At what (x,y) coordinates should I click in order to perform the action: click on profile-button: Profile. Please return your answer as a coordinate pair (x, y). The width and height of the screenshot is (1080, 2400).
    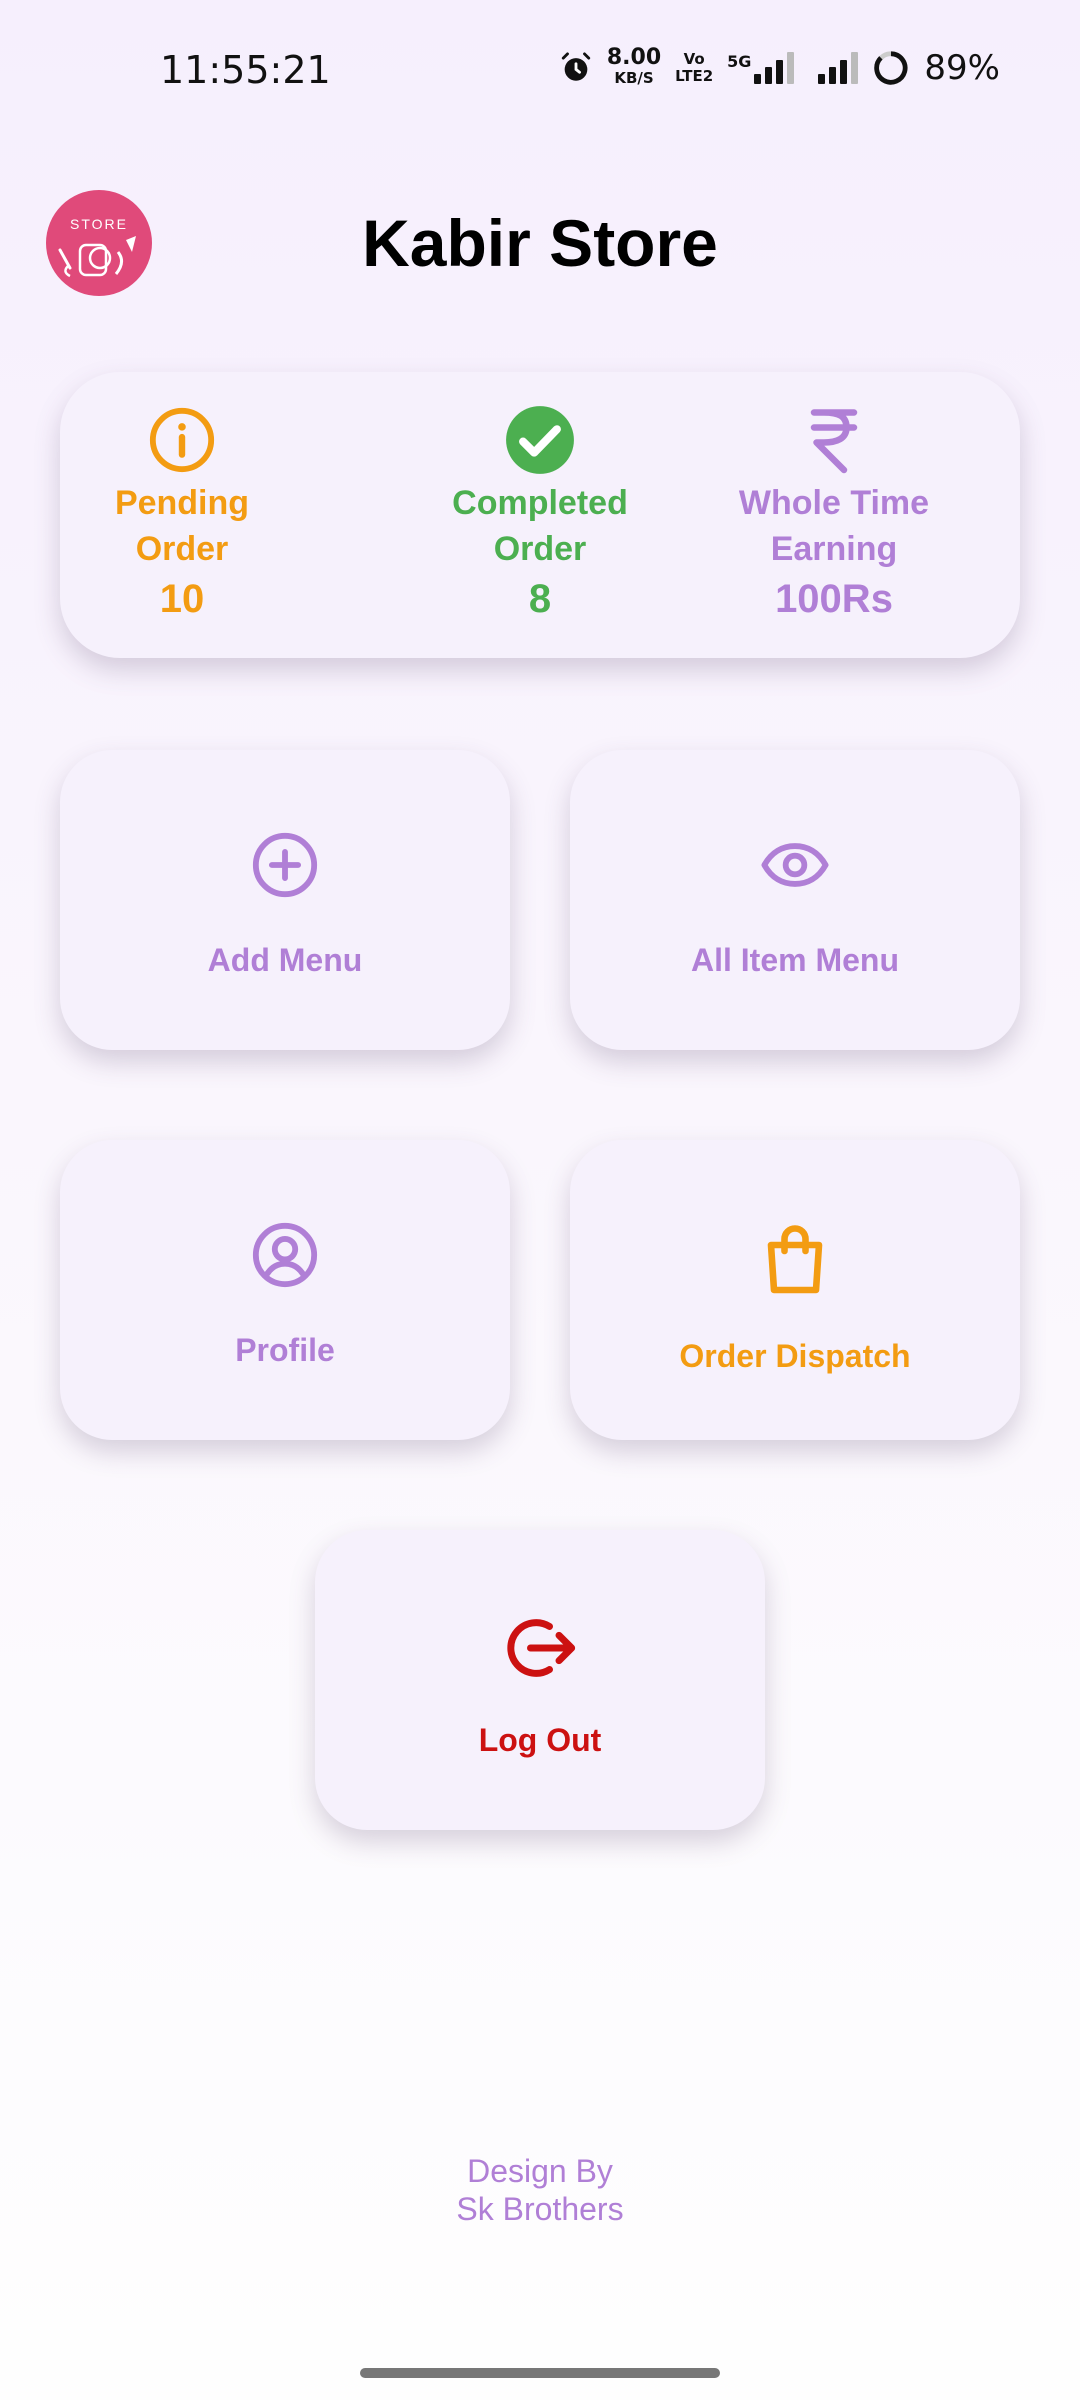
    Looking at the image, I should click on (285, 1290).